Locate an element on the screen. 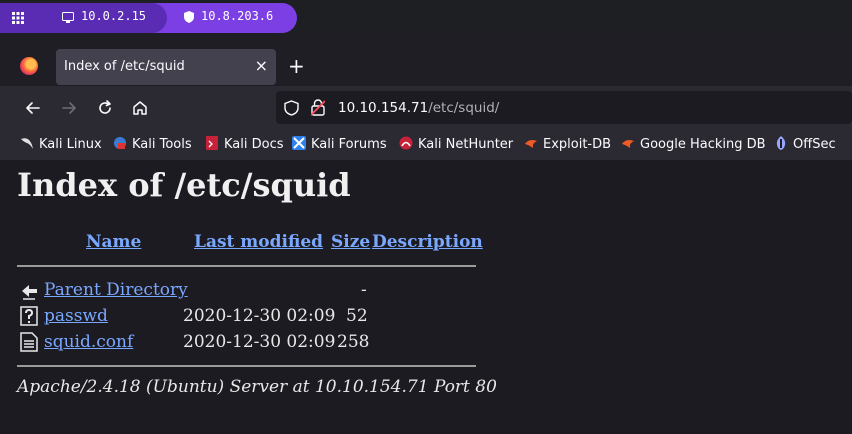 Image resolution: width=852 pixels, height=434 pixels. kali-forums-icon is located at coordinates (299, 143).